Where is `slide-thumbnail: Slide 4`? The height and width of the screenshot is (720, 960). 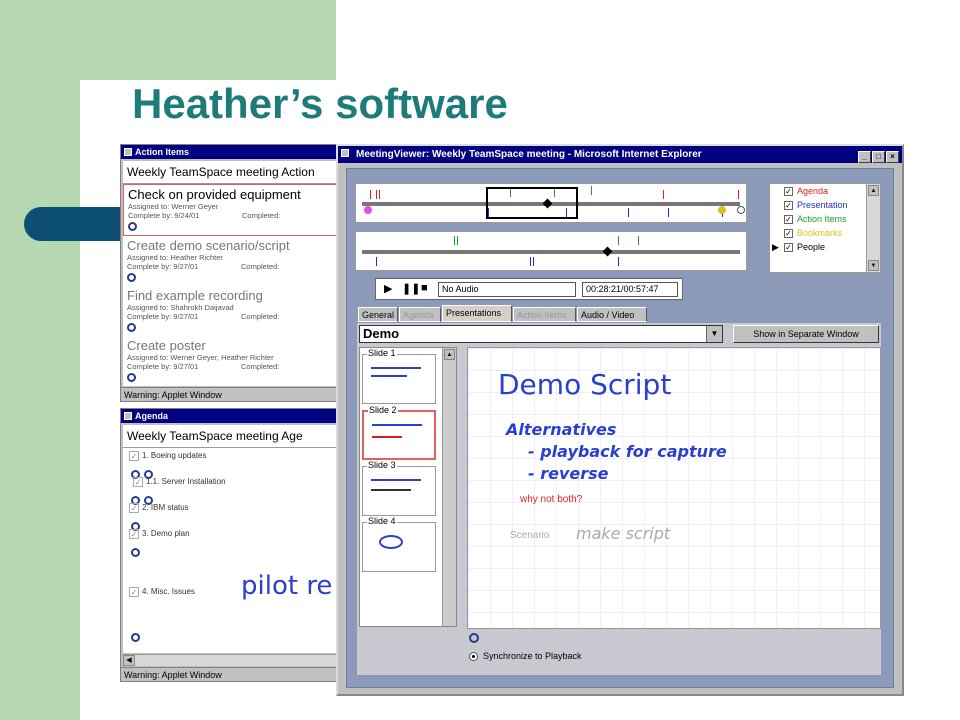
slide-thumbnail: Slide 4 is located at coordinates (399, 544).